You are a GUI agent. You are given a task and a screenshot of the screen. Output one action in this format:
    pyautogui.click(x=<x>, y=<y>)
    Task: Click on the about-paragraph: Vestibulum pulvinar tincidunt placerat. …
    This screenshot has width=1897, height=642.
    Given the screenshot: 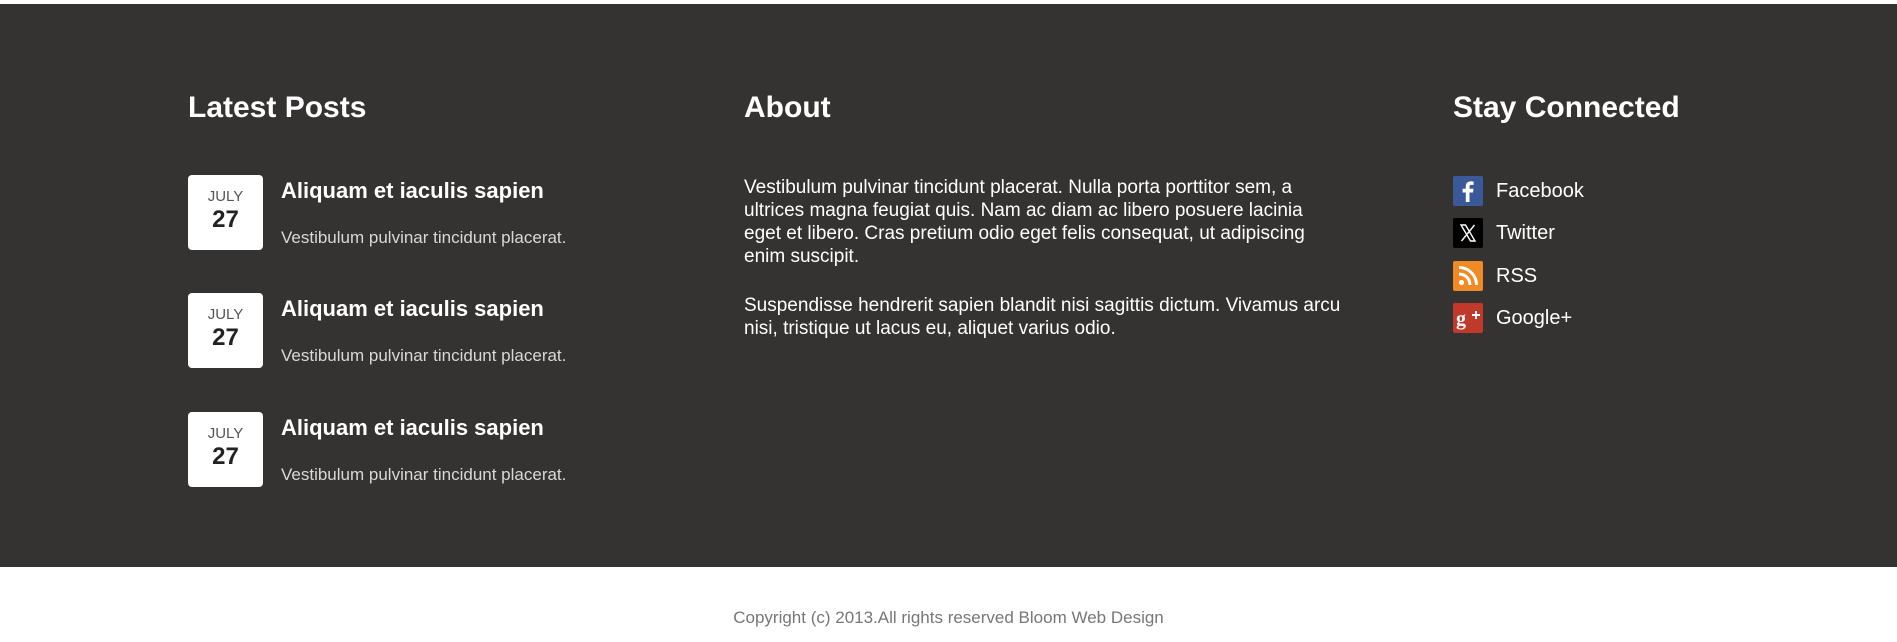 What is the action you would take?
    pyautogui.click(x=1024, y=222)
    